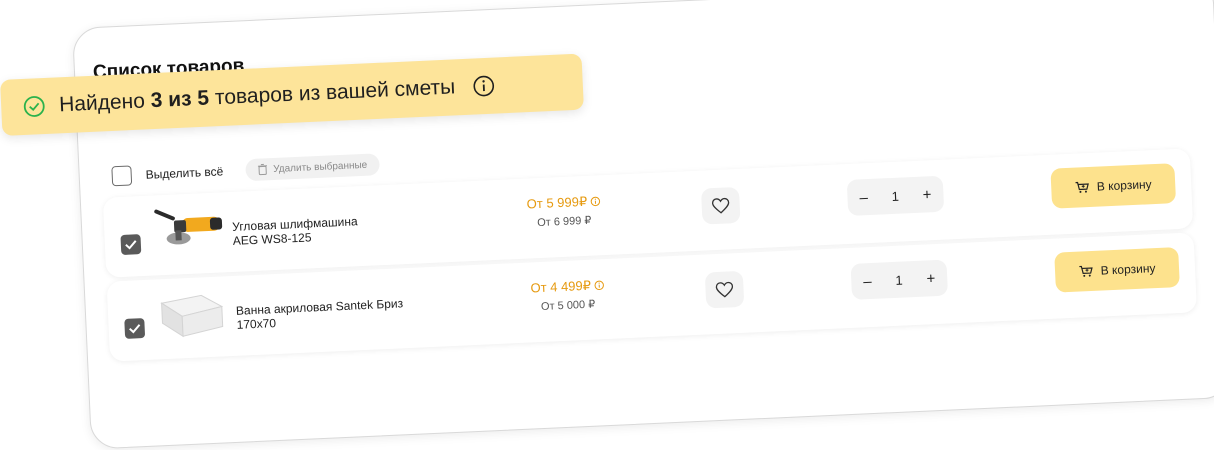 The width and height of the screenshot is (1214, 450). Describe the element at coordinates (262, 169) in the screenshot. I see `trash-icon` at that location.